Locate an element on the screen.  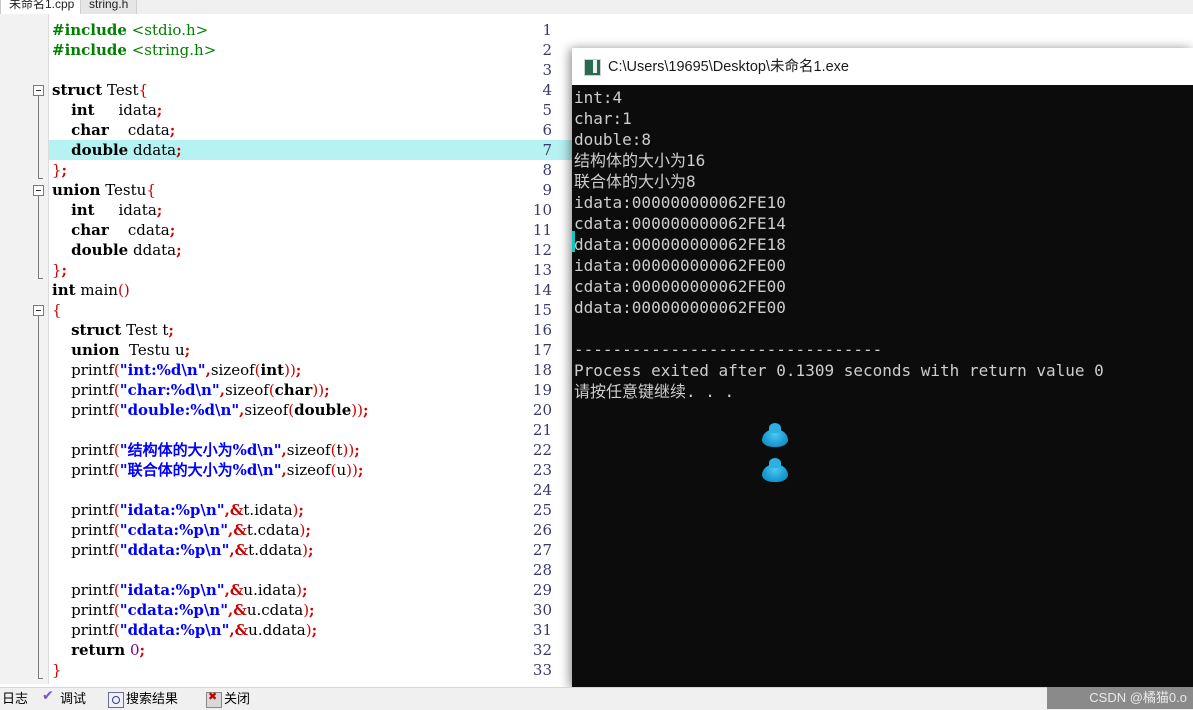
bottom-item-close: 关闭 is located at coordinates (237, 699).